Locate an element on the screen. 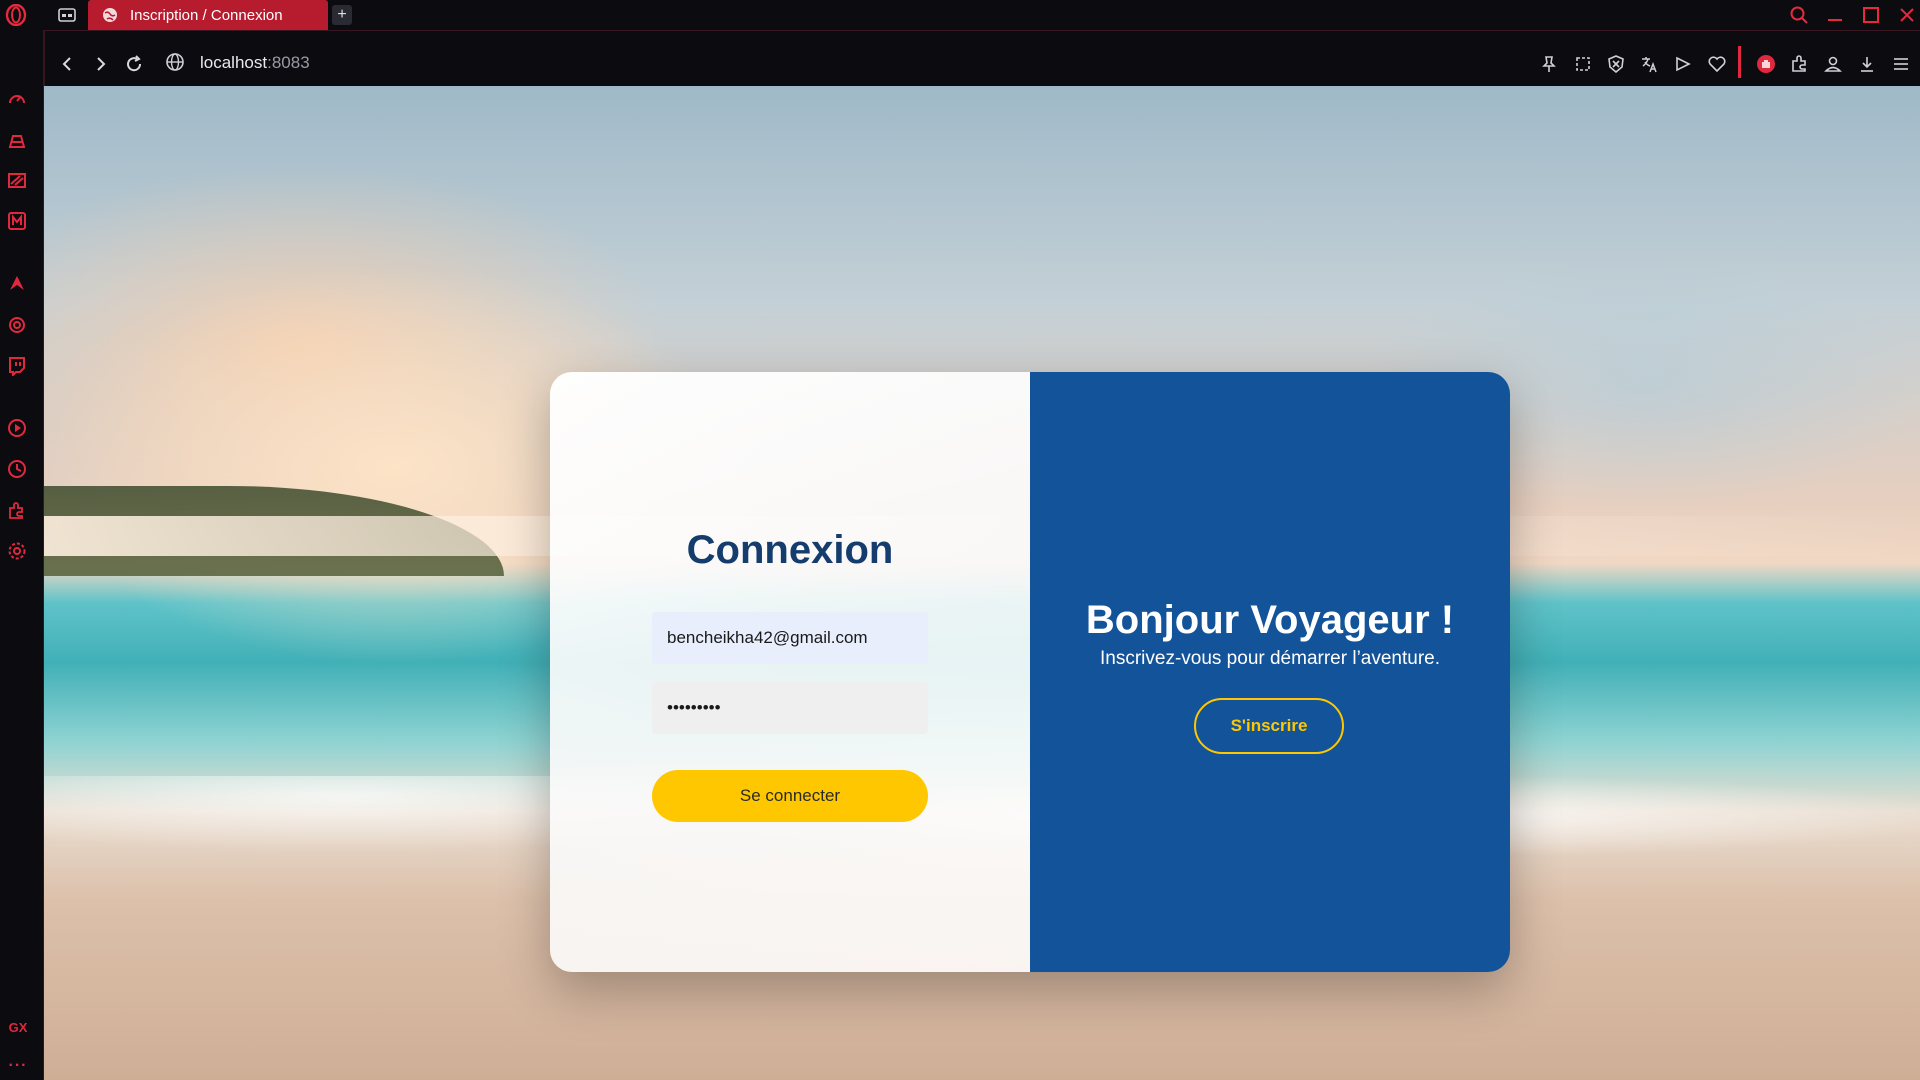  site-info-globe-icon is located at coordinates (175, 62).